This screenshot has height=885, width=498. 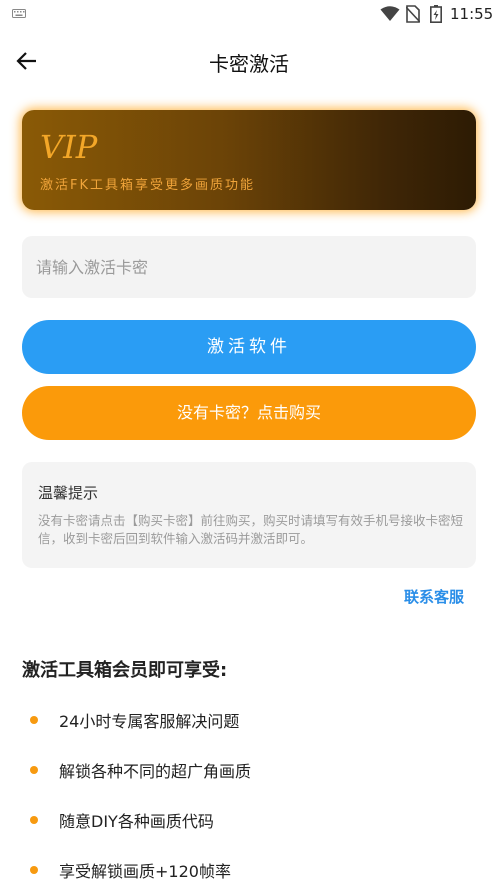 I want to click on benefits-heading: 激活工具箱会员即可享受:, so click(x=125, y=670).